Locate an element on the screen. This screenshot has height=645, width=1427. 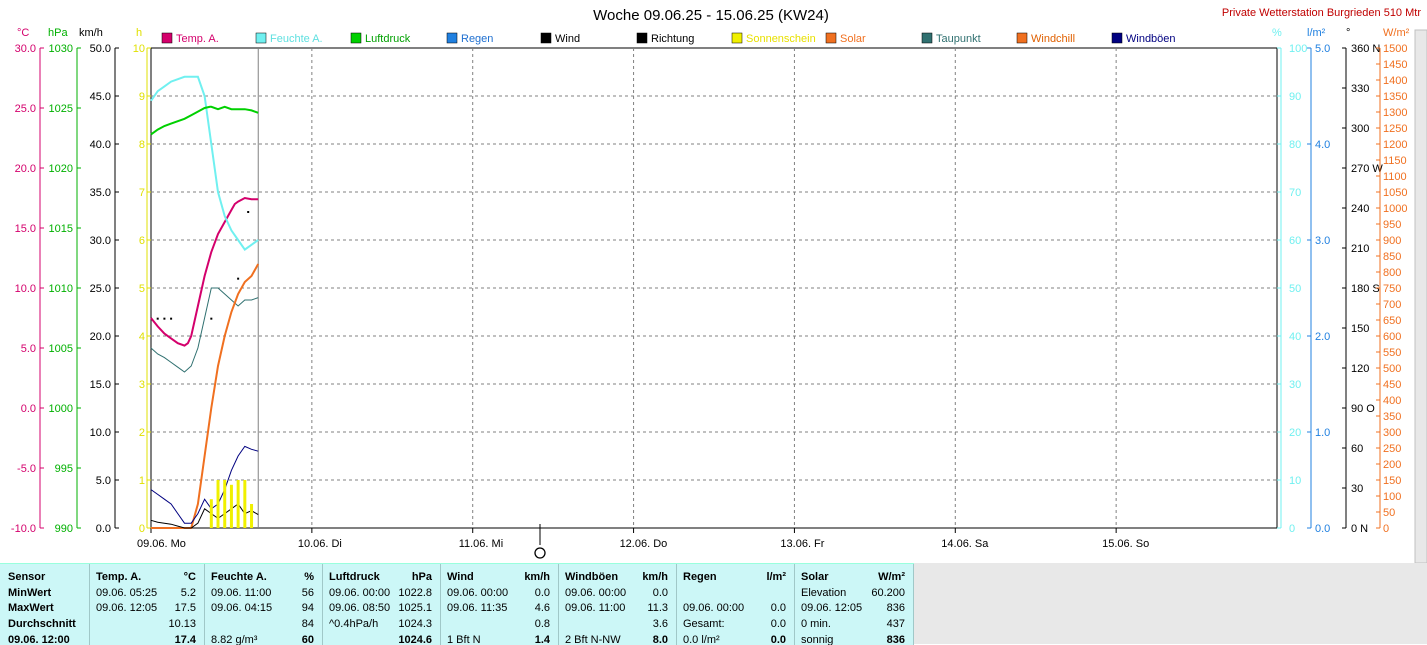
stats-row-label: MinWert is located at coordinates (30, 593).